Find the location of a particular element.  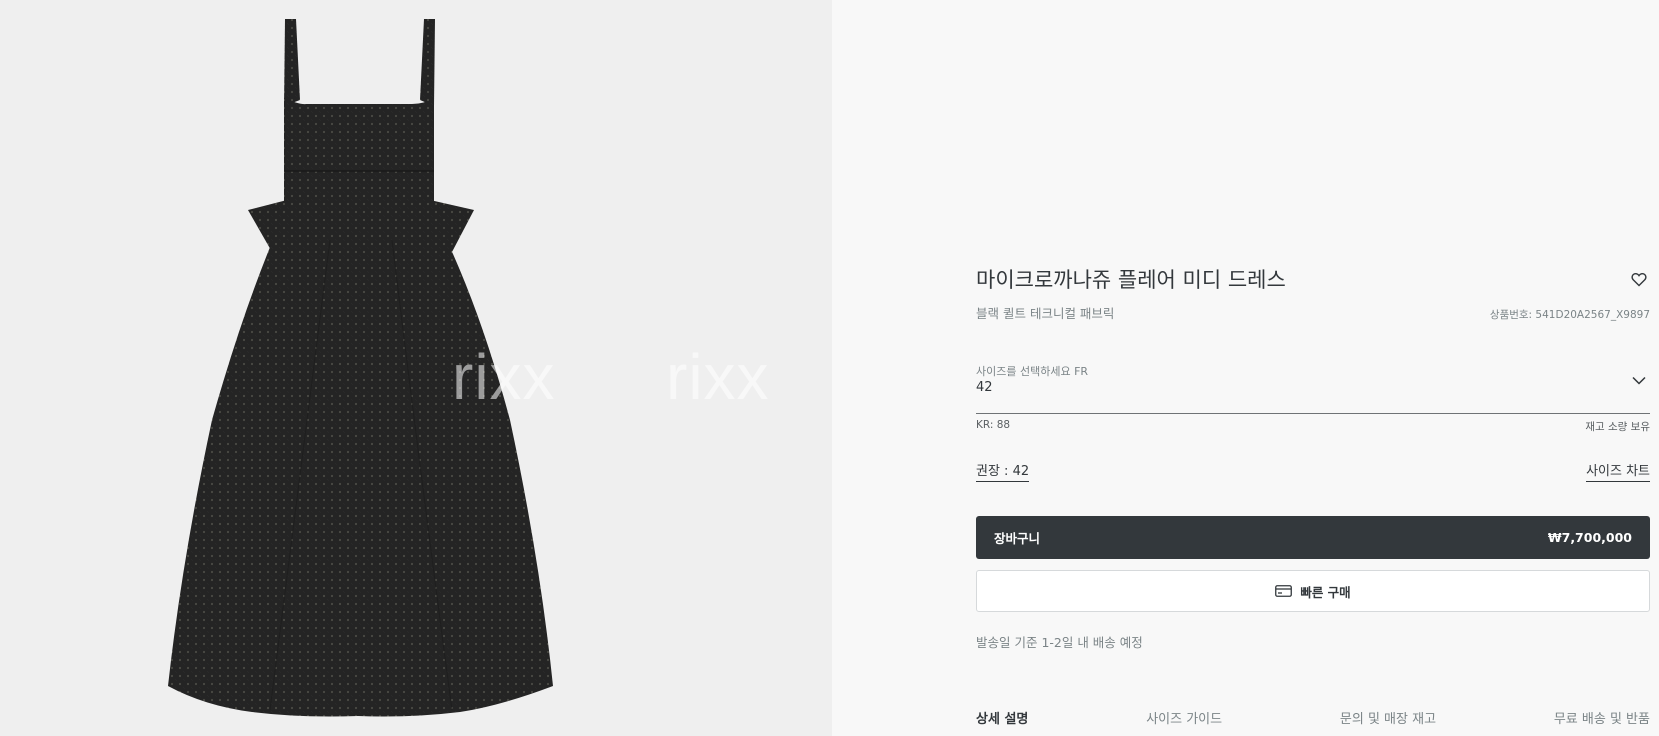

cart-button-price: ₩7,700,000 is located at coordinates (1589, 537).